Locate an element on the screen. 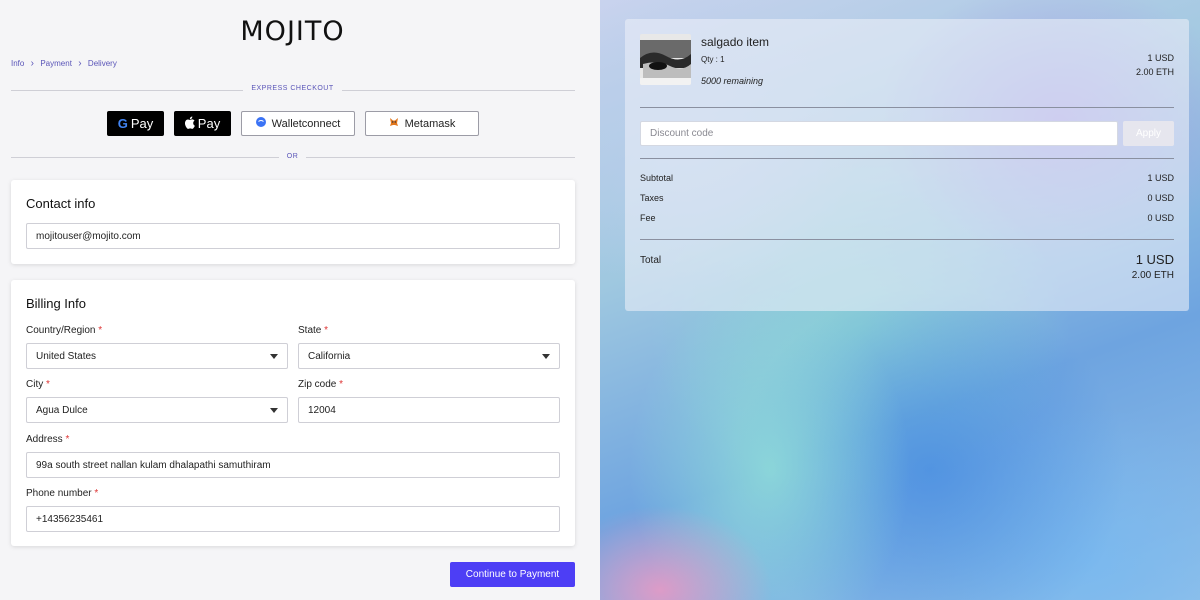  item-qty: Qty : 1 is located at coordinates (713, 59).